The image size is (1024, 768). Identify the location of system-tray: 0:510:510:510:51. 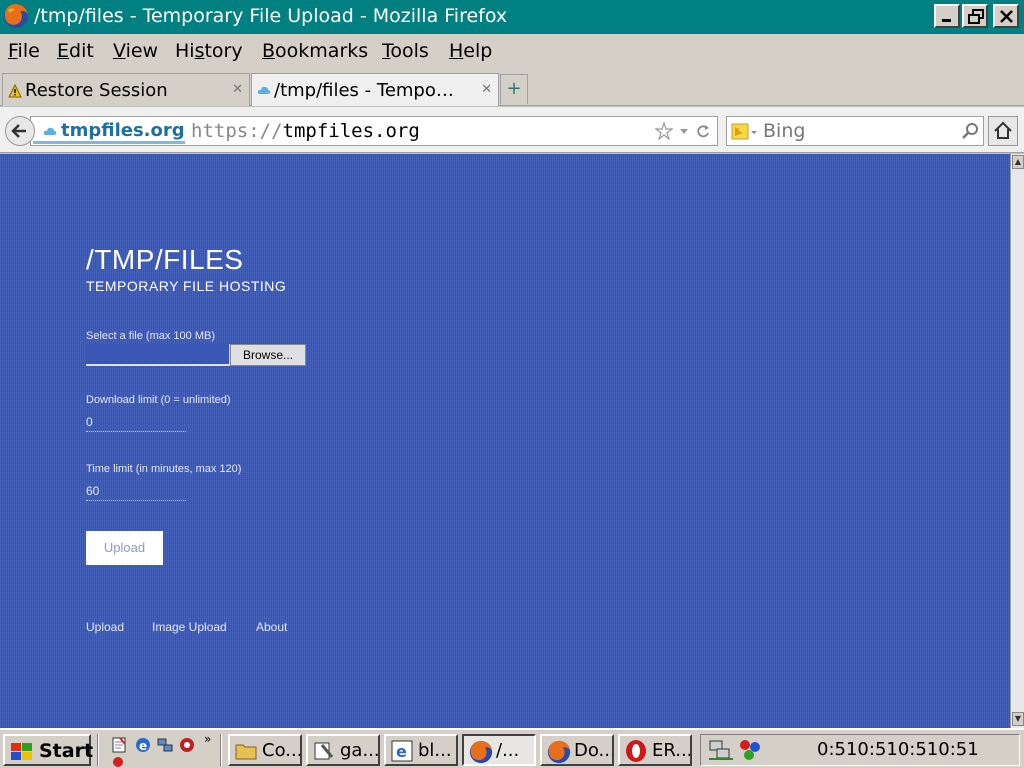
(860, 750).